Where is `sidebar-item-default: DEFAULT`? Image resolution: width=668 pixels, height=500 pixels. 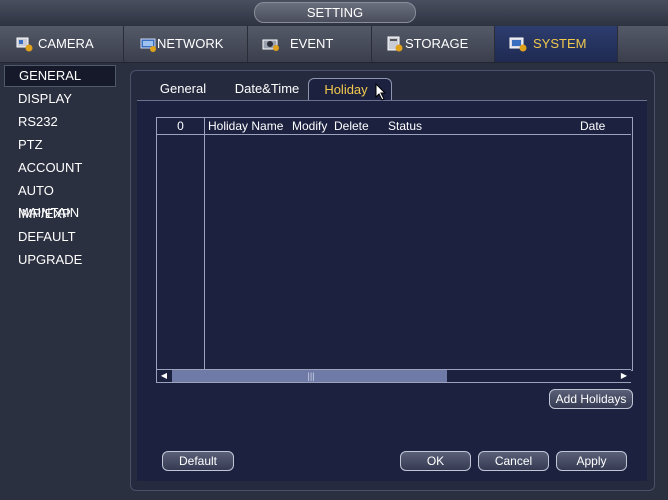 sidebar-item-default: DEFAULT is located at coordinates (60, 237).